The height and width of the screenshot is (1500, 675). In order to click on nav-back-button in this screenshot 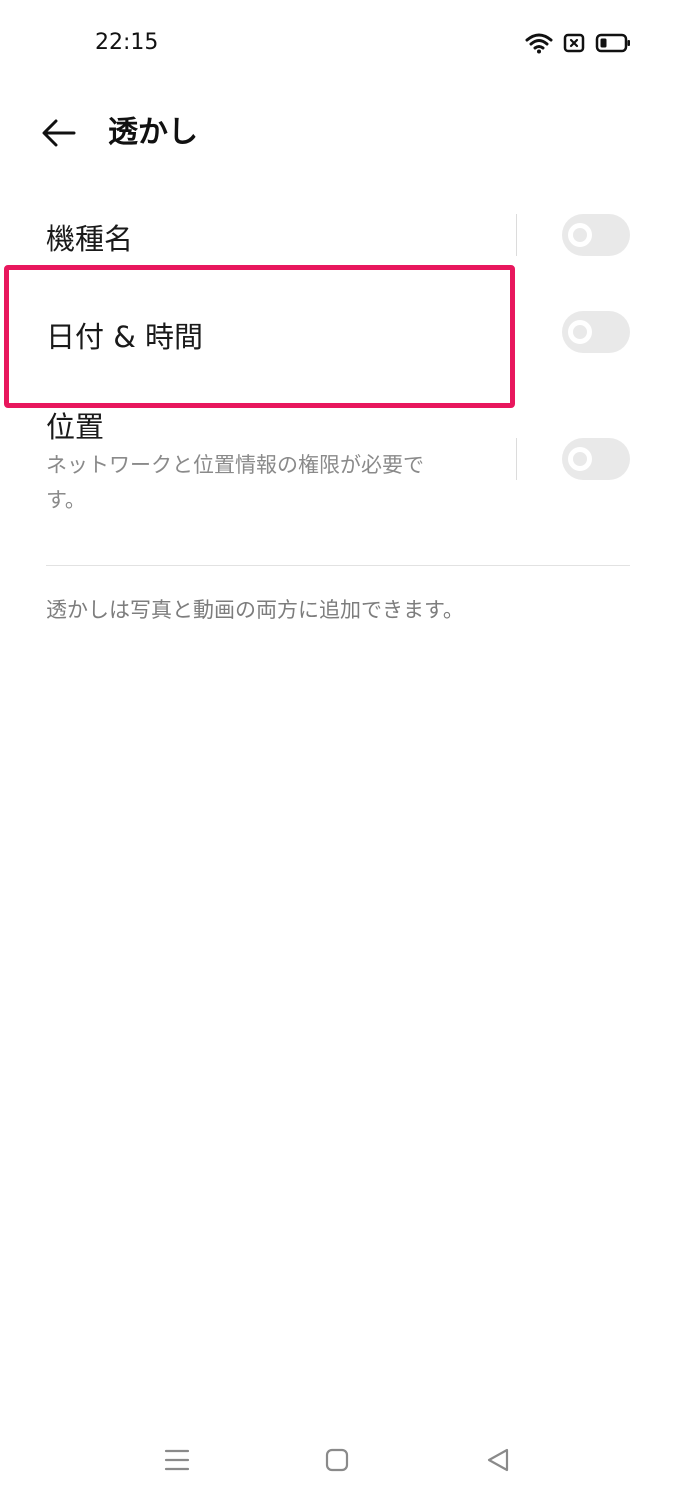, I will do `click(498, 1460)`.